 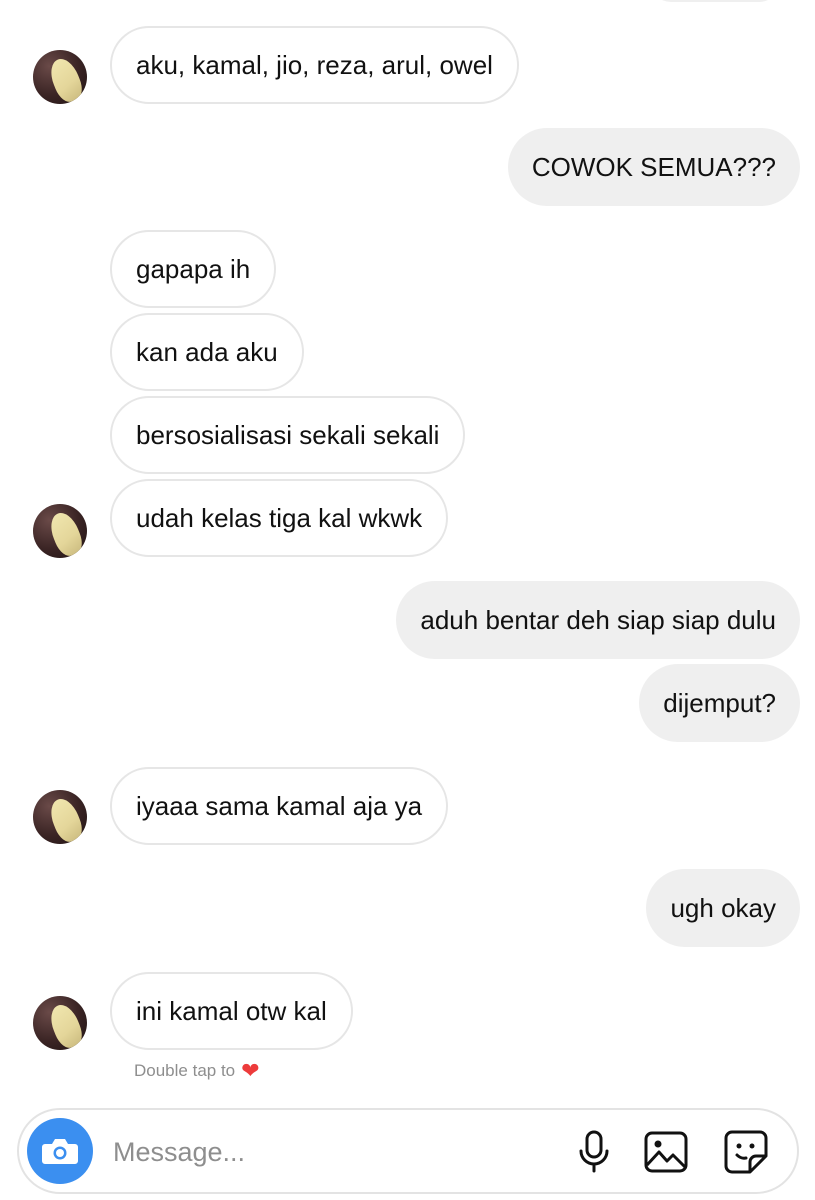 I want to click on message-bubble-outgoing: ugh okay, so click(x=723, y=908).